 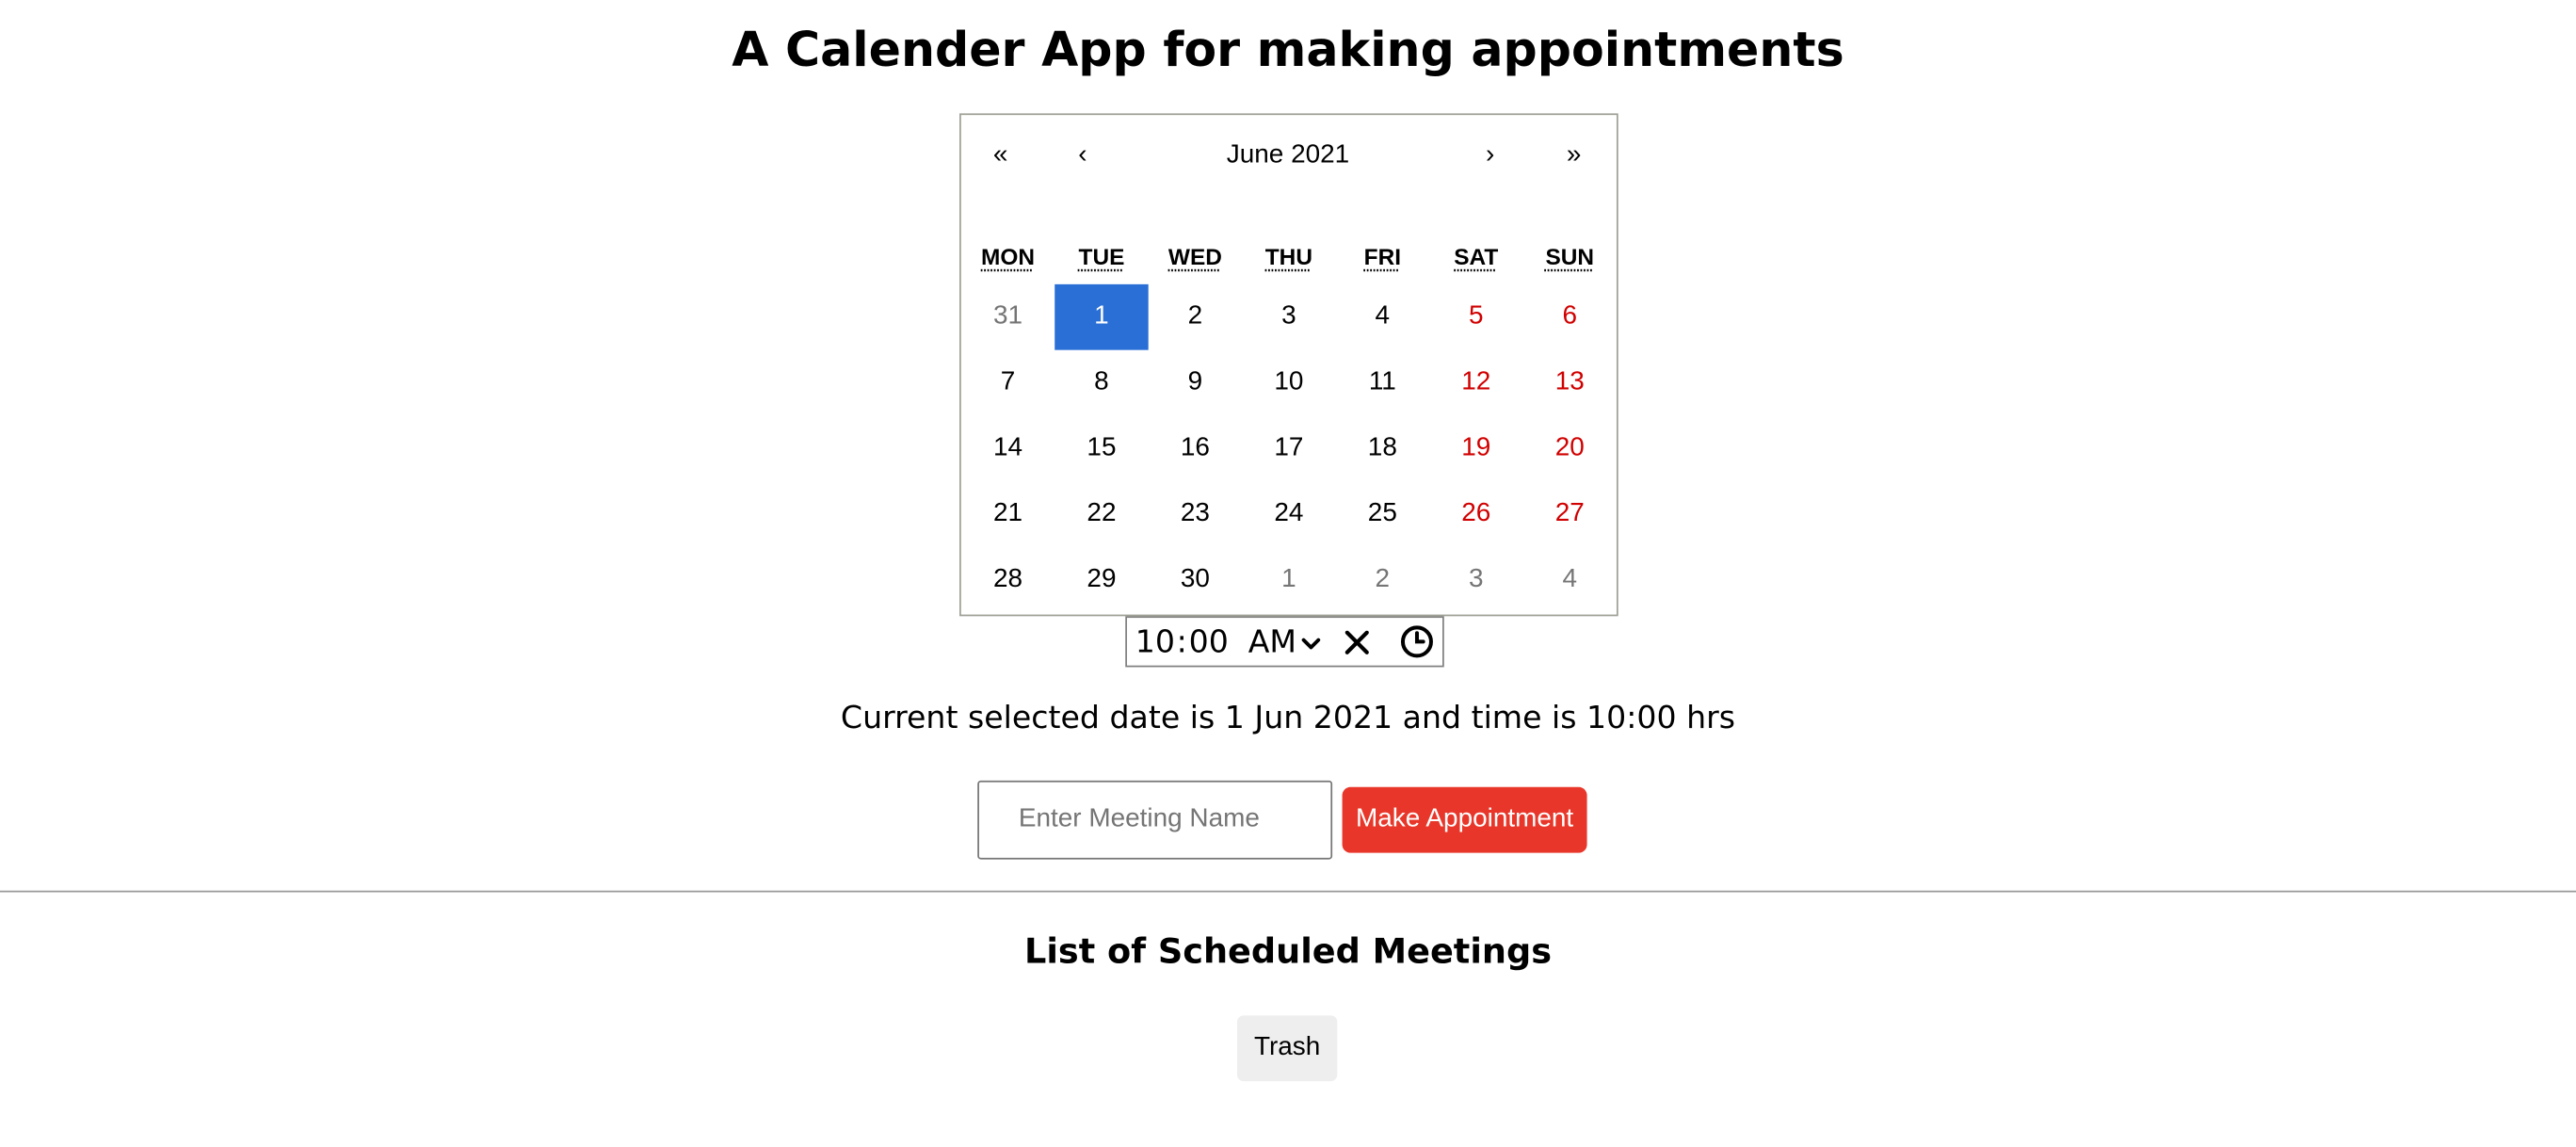 What do you see at coordinates (1570, 383) in the screenshot?
I see `calendar-day: 13` at bounding box center [1570, 383].